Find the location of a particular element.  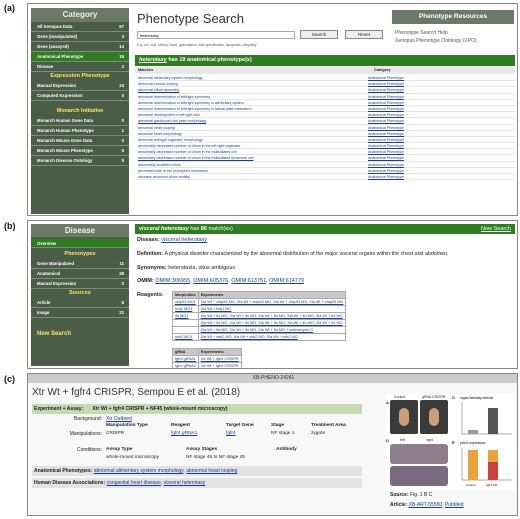

sidebar-item: All Xenopus Data 67 is located at coordinates (80, 27).